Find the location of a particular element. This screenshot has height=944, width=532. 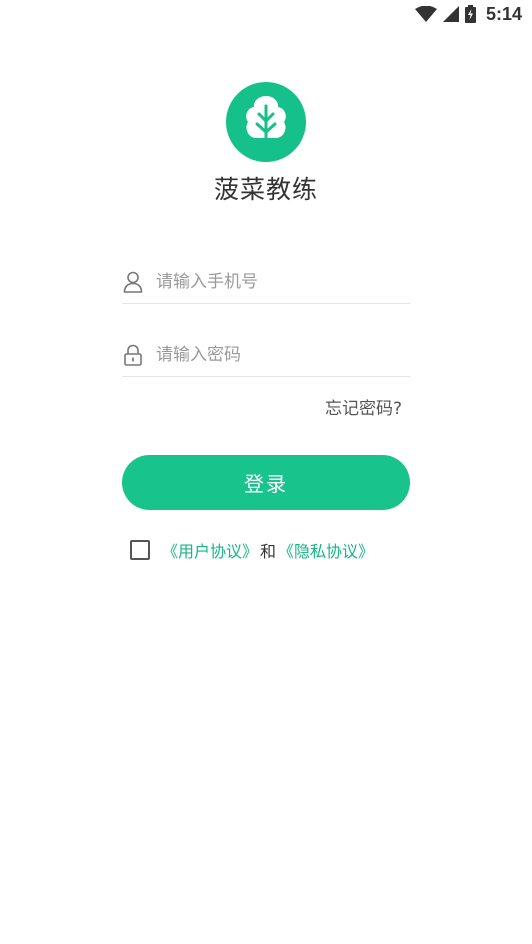

login-button: 登录 is located at coordinates (266, 482).